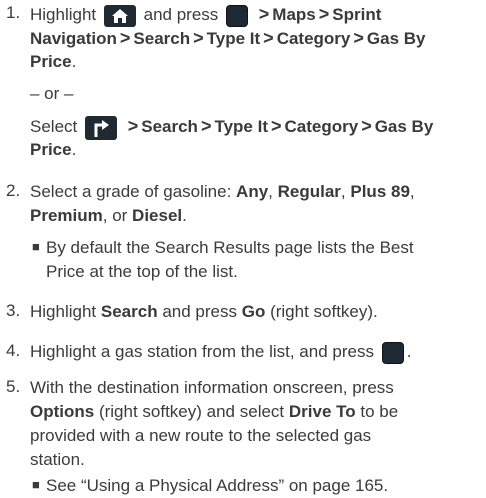 The width and height of the screenshot is (486, 498). Describe the element at coordinates (131, 191) in the screenshot. I see `step-text: Select a grade of gasoline:` at that location.